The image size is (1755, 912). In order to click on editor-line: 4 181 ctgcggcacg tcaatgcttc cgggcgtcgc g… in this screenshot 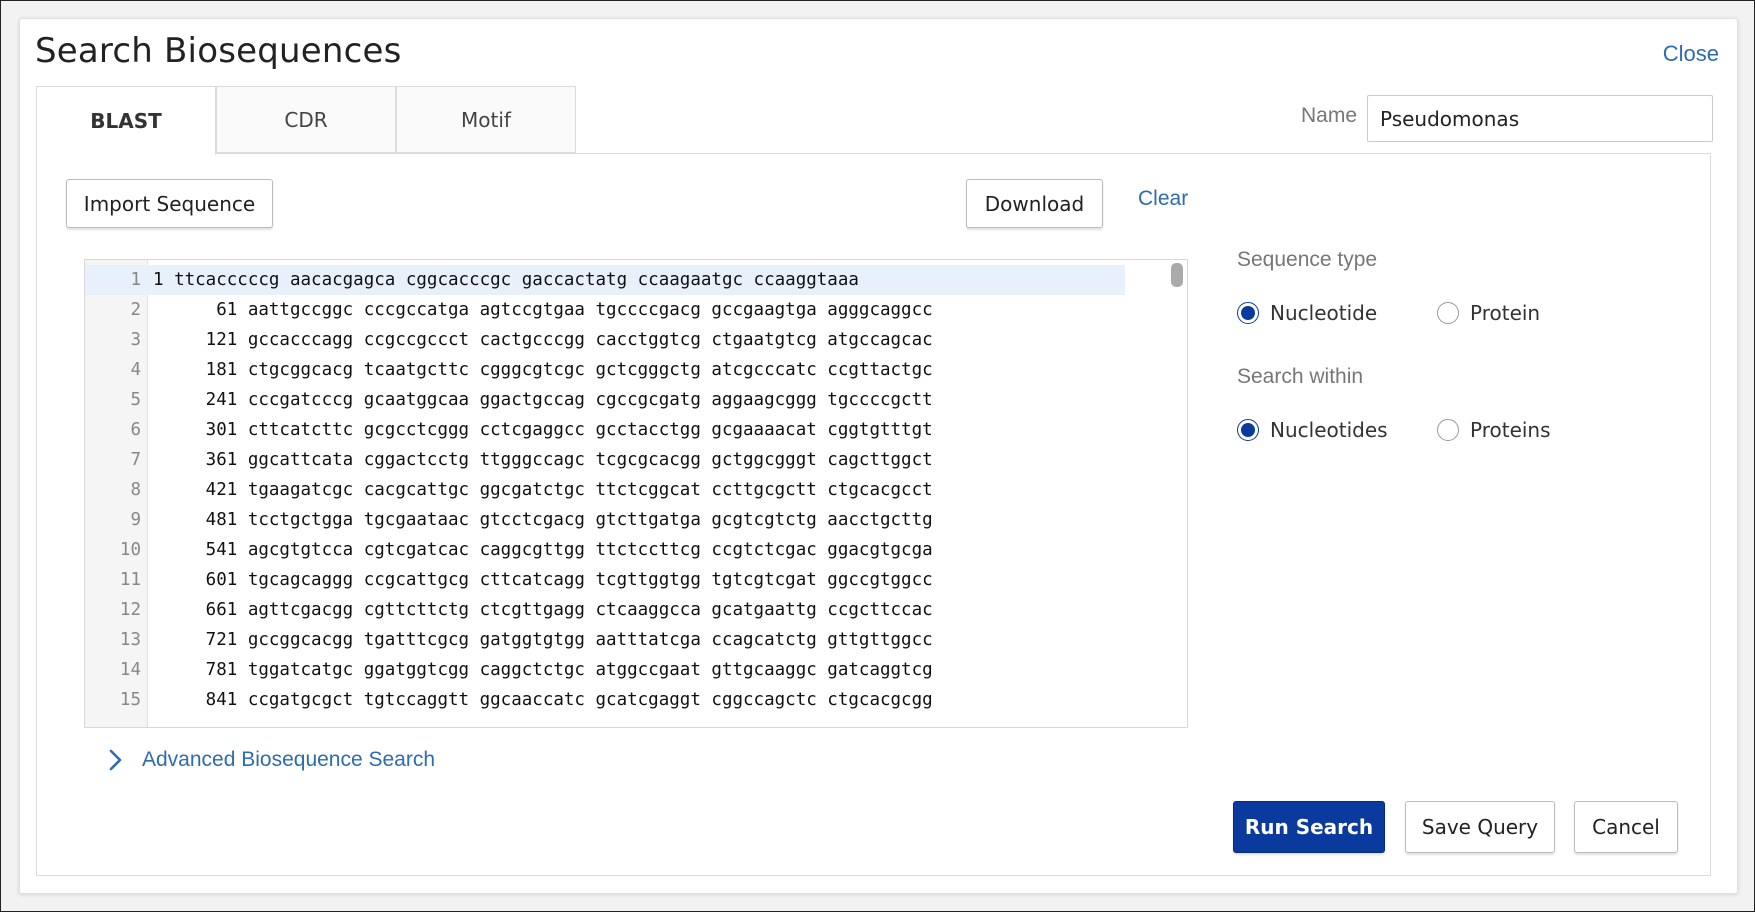, I will do `click(605, 370)`.